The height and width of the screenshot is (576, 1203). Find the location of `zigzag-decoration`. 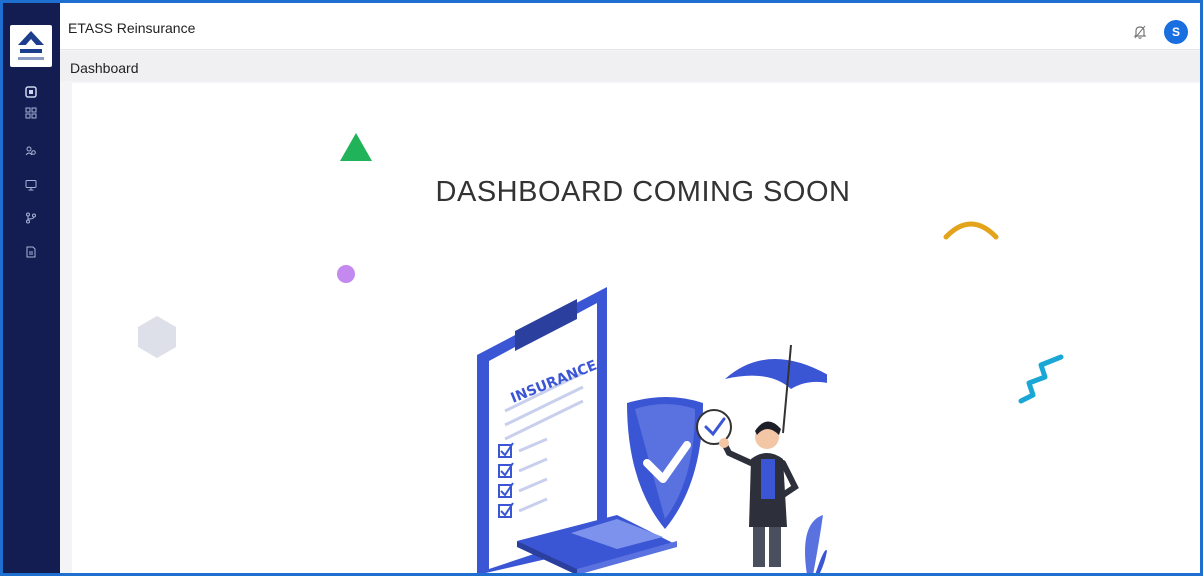

zigzag-decoration is located at coordinates (1041, 379).